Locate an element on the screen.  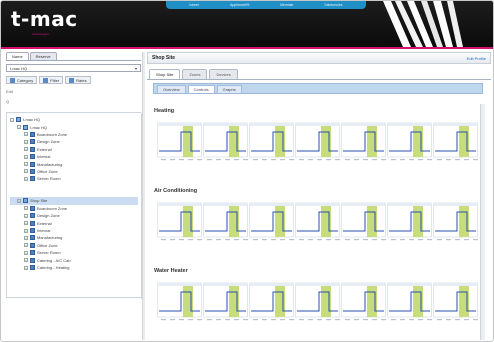
tab-graphs: Graphs is located at coordinates (229, 89).